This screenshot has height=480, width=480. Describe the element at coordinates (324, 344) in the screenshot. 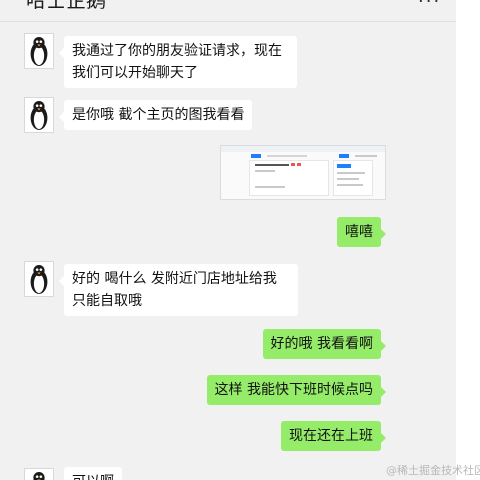

I see `message-bubble: 好的哦 我看看啊` at that location.